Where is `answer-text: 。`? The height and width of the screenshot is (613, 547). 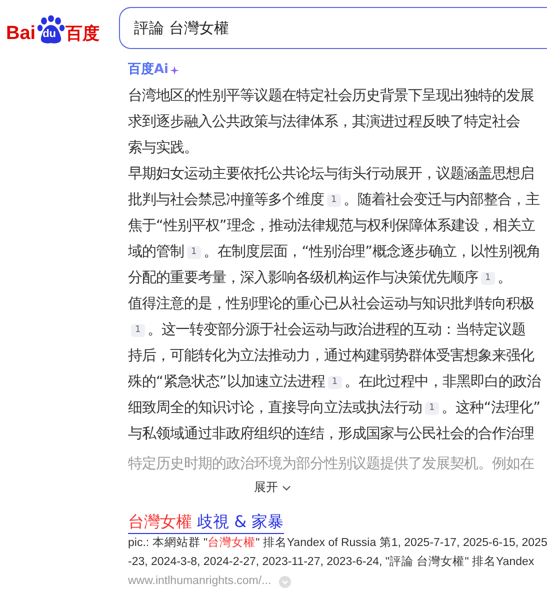 answer-text: 。 is located at coordinates (505, 278).